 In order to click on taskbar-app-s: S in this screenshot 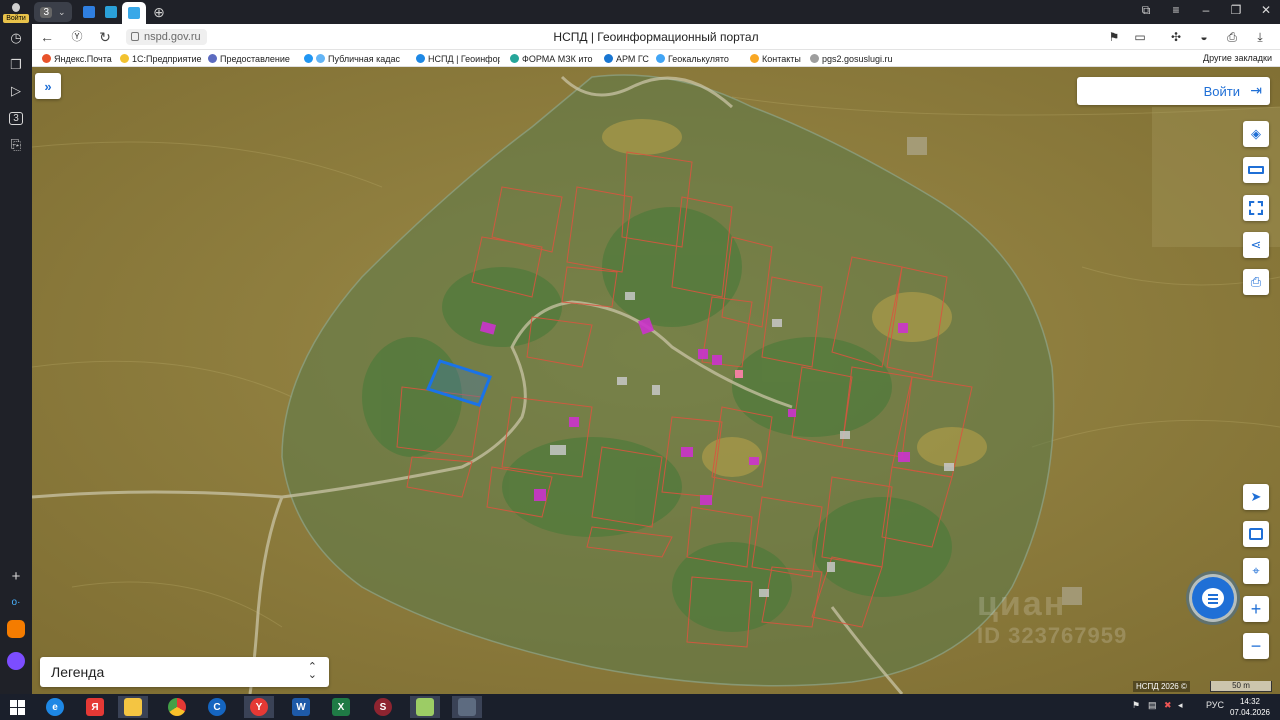, I will do `click(383, 707)`.